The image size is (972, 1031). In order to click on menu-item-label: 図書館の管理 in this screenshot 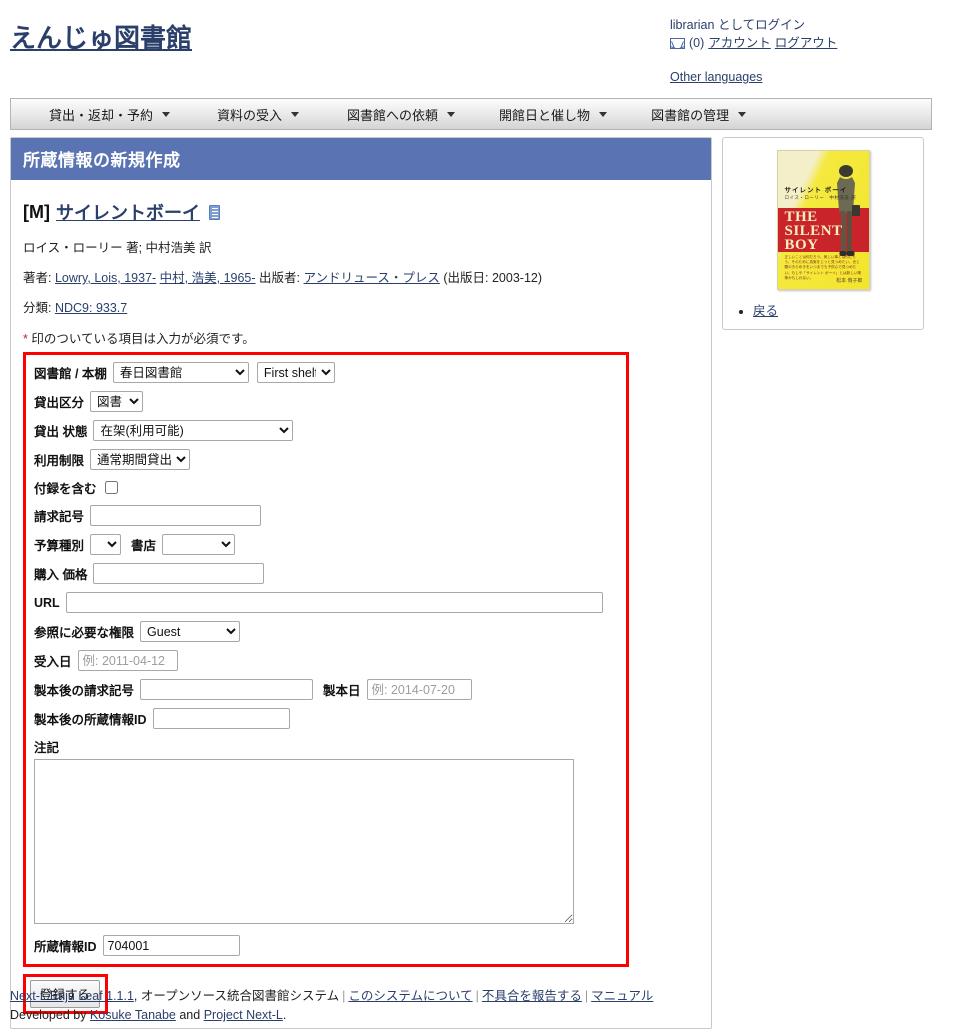, I will do `click(690, 115)`.